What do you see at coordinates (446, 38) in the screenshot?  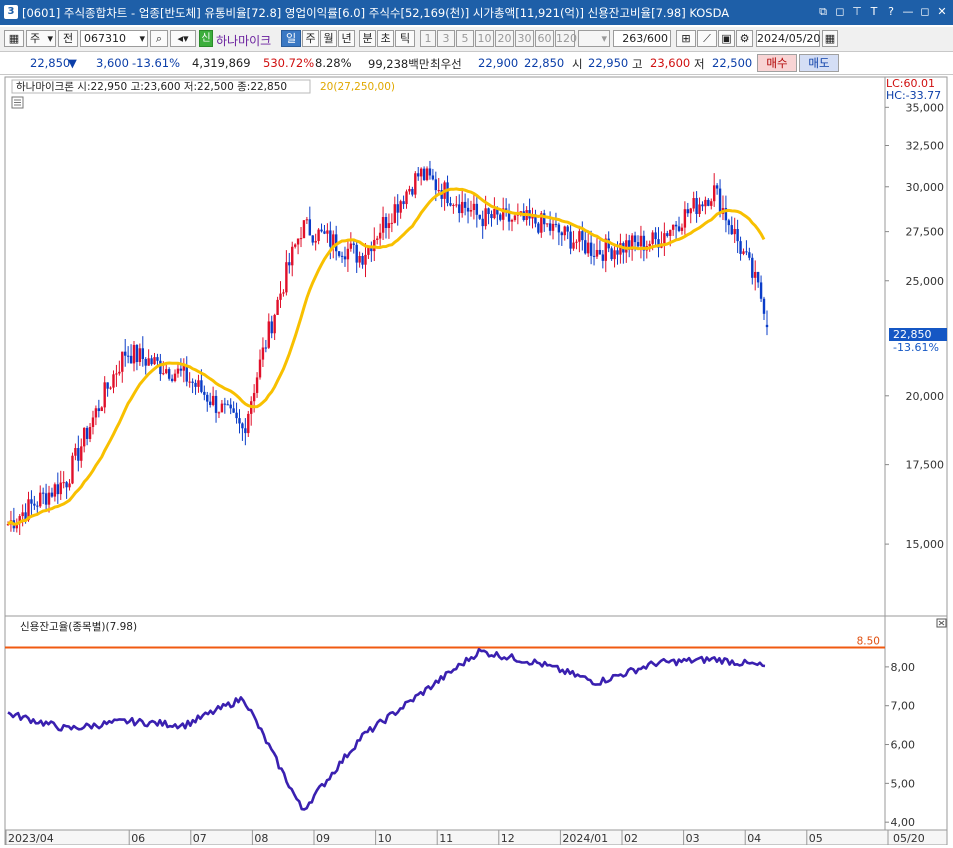 I see `interval-3: 3` at bounding box center [446, 38].